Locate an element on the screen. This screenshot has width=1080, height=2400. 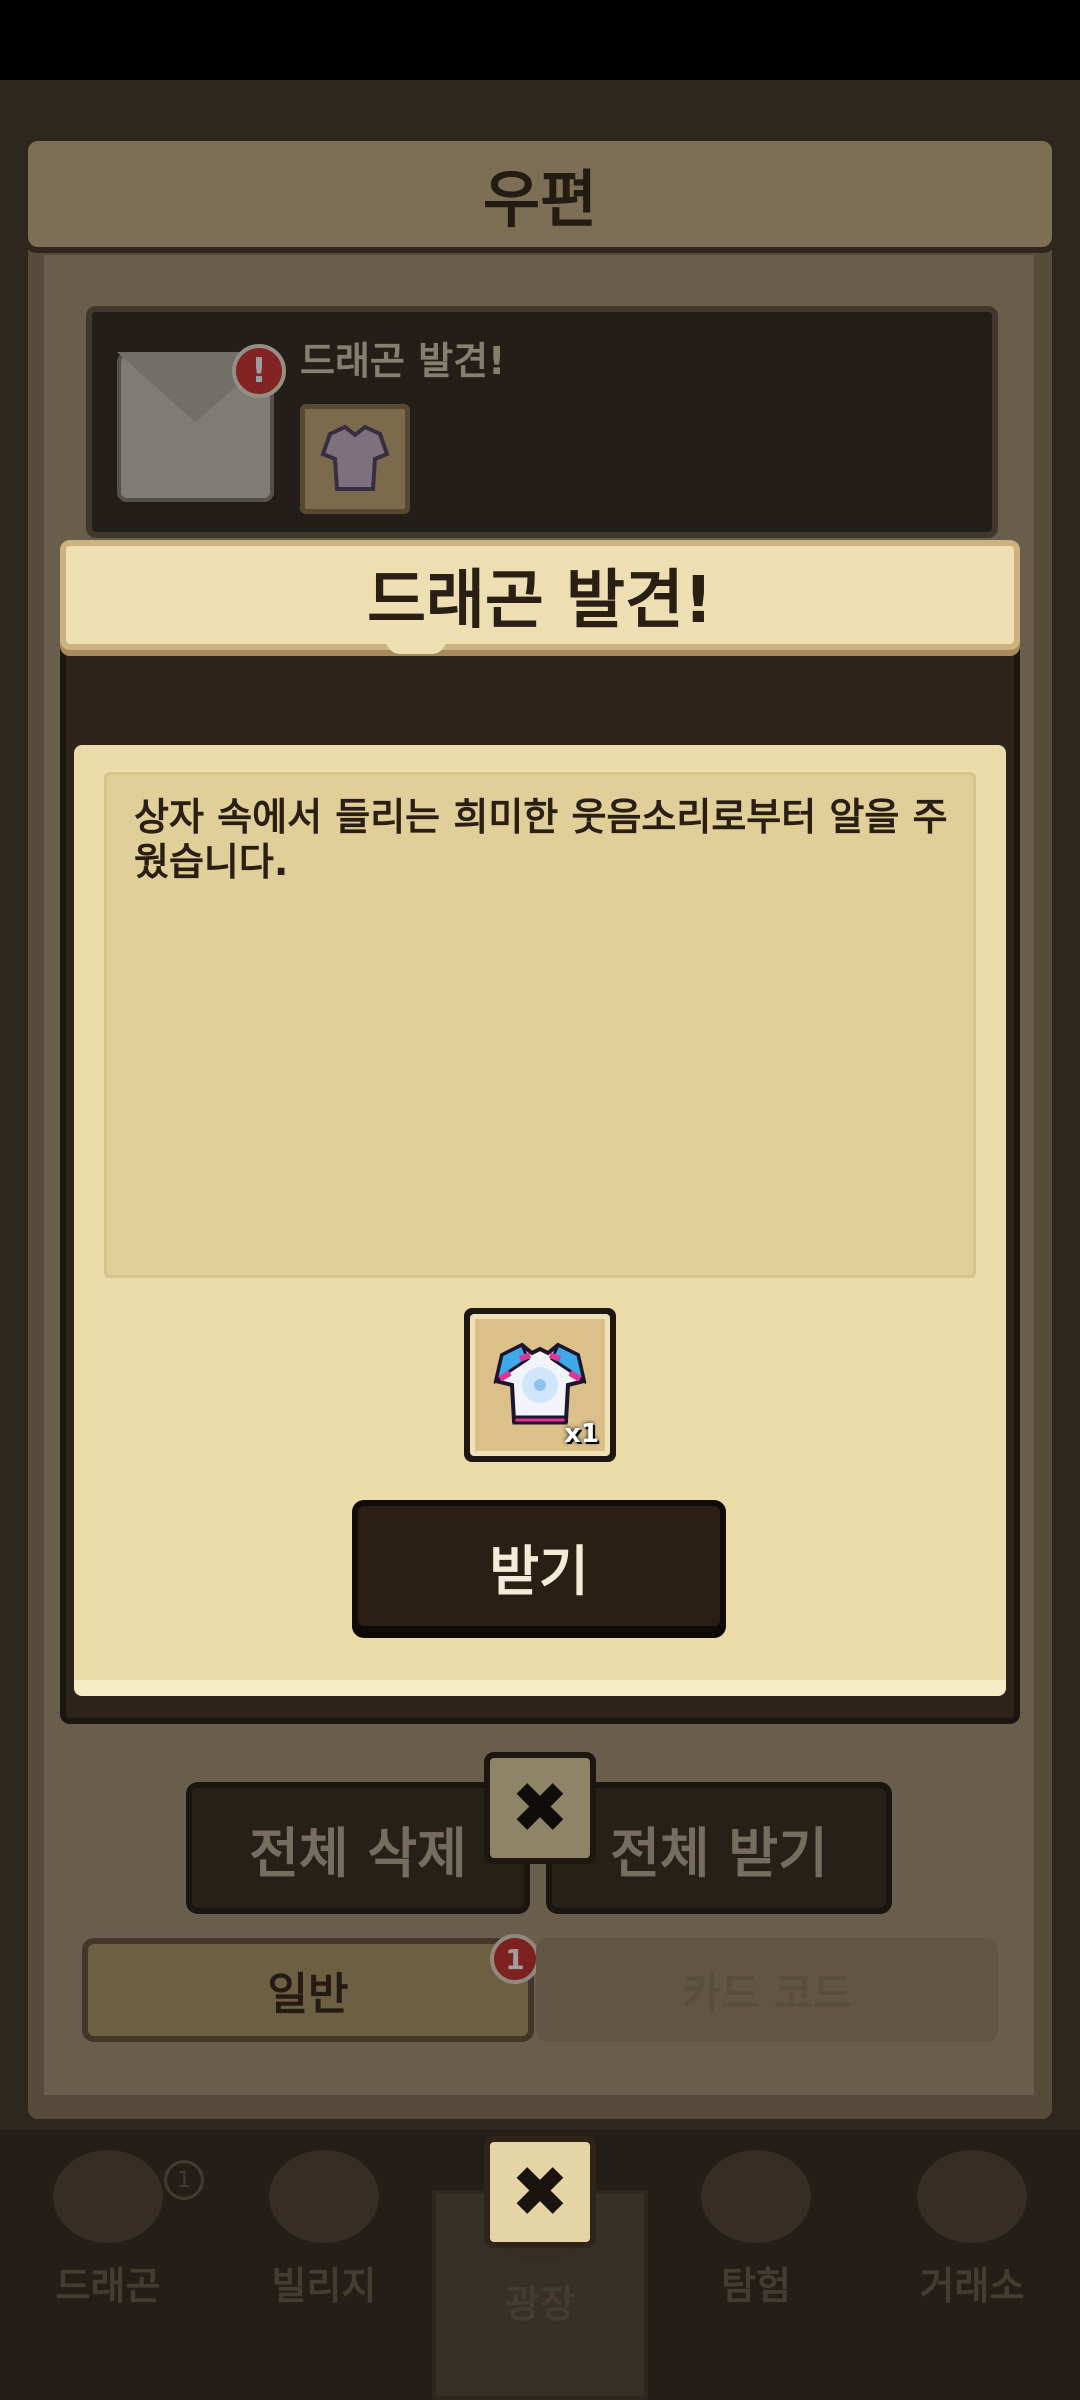
receive-button: 받기 is located at coordinates (539, 1566).